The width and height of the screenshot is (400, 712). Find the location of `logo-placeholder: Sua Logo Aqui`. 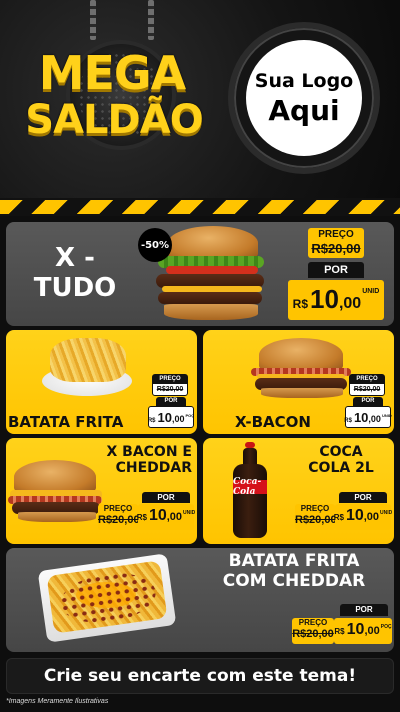

logo-placeholder: Sua Logo Aqui is located at coordinates (304, 98).